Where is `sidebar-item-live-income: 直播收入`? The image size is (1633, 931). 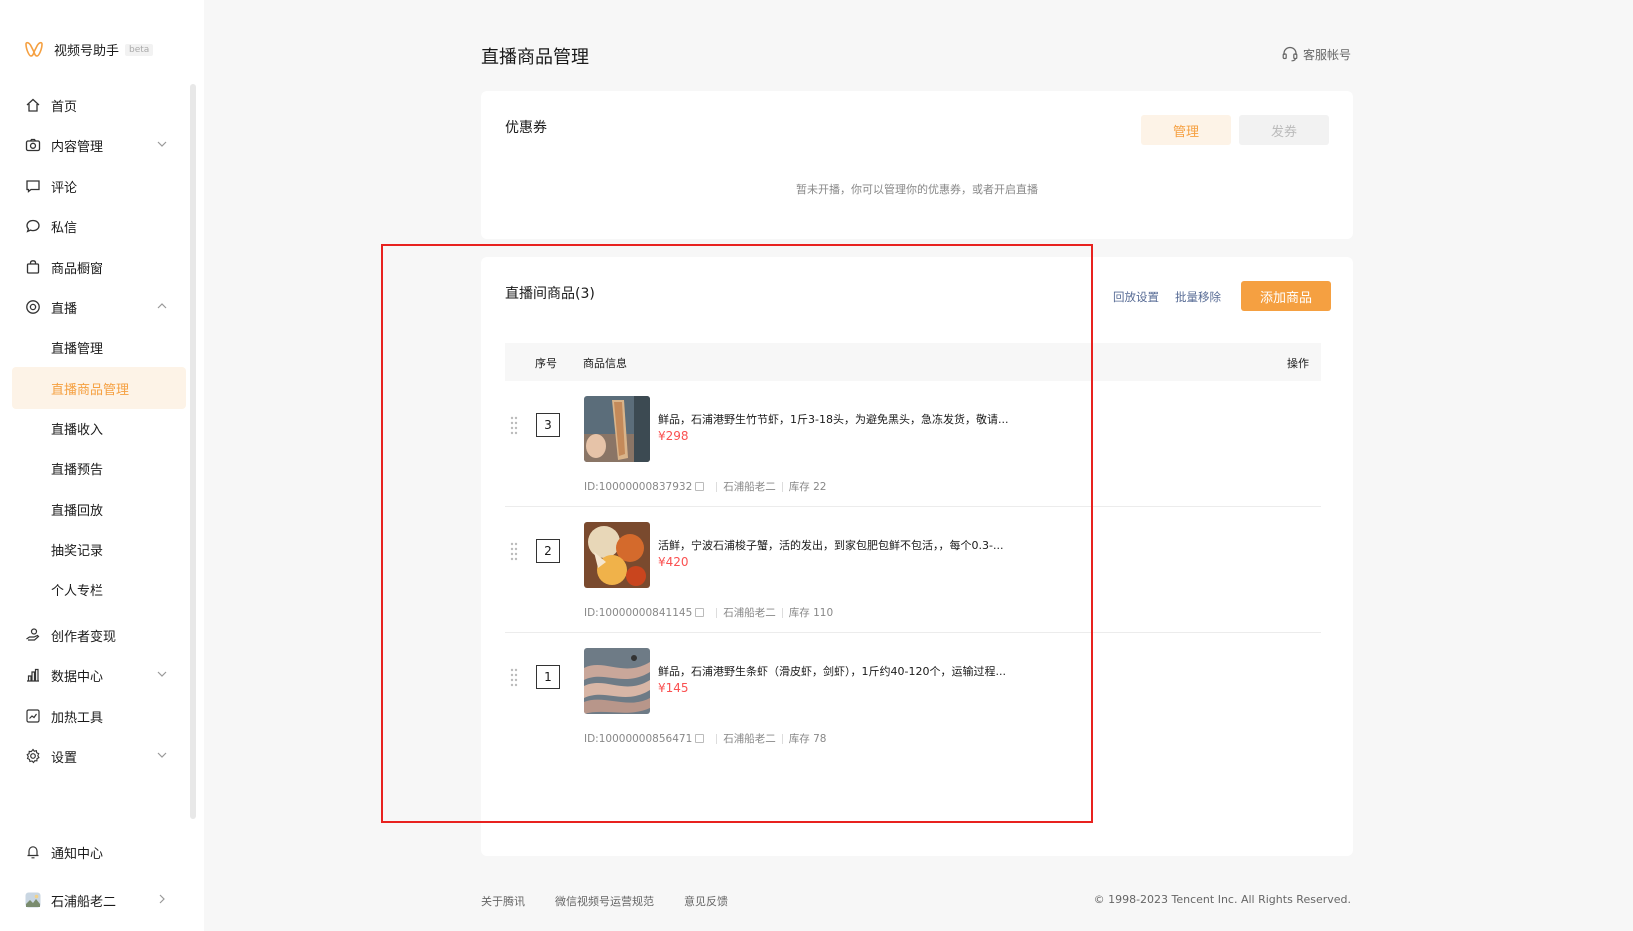
sidebar-item-live-income: 直播收入 is located at coordinates (99, 428).